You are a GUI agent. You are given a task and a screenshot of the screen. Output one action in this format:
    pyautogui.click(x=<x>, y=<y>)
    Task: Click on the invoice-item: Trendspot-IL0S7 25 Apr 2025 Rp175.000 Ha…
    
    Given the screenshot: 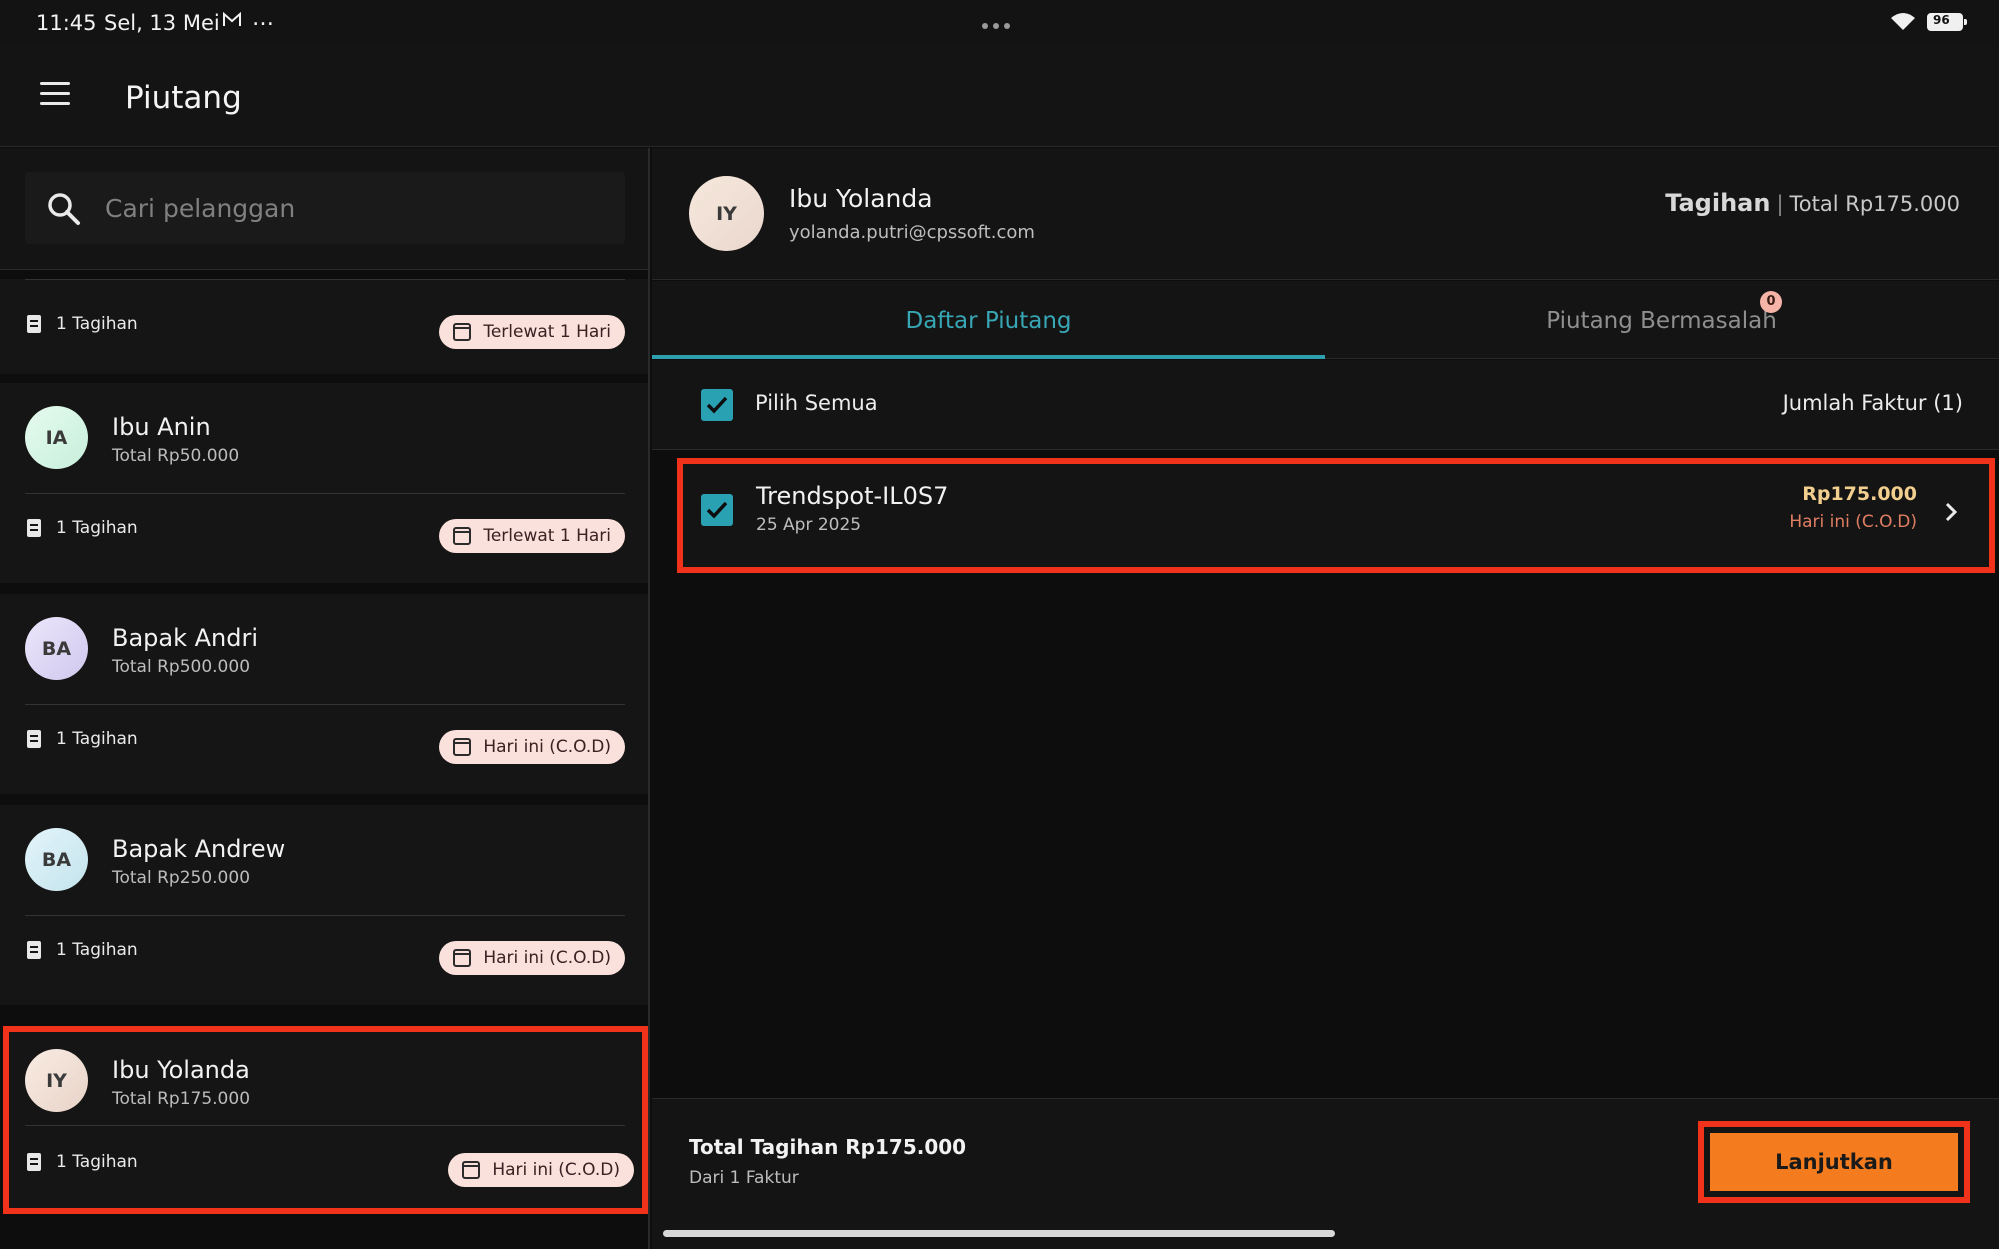 What is the action you would take?
    pyautogui.click(x=1336, y=515)
    